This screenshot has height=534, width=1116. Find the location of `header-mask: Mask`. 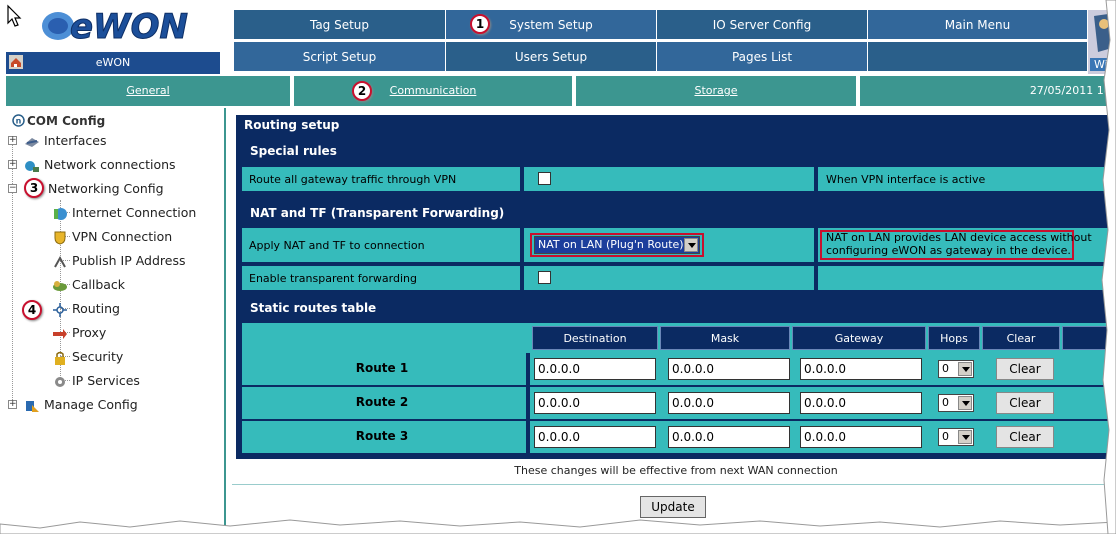

header-mask: Mask is located at coordinates (725, 338).